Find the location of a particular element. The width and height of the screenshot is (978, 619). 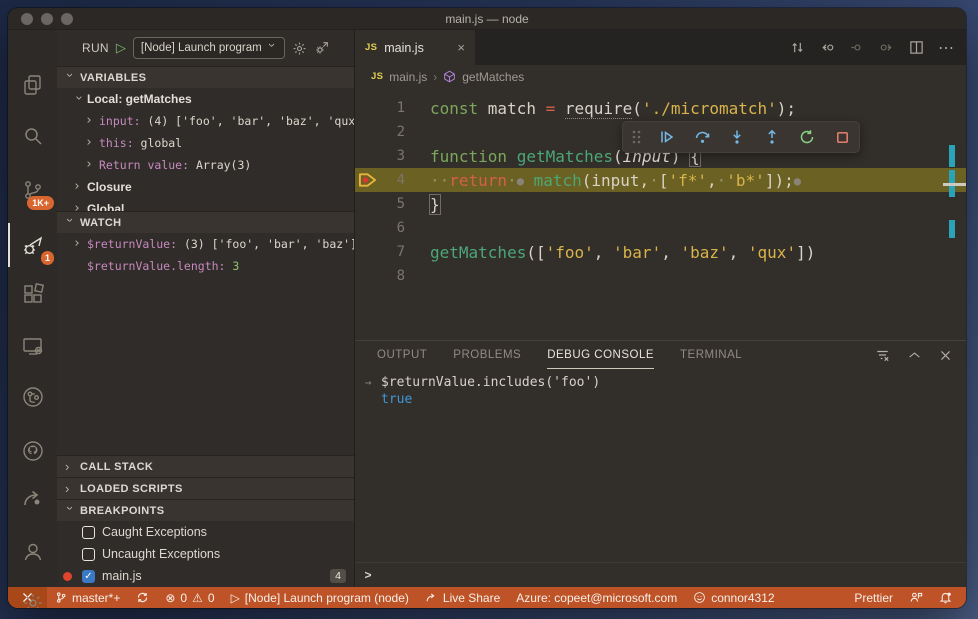

variable-row: › this: global is located at coordinates (205, 143).